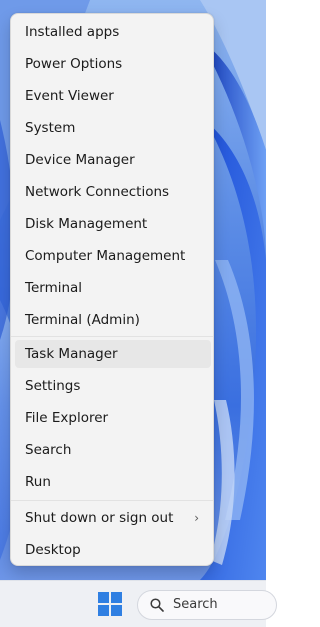 This screenshot has height=627, width=320. I want to click on menu-item-task-manager: Task Manager, so click(113, 354).